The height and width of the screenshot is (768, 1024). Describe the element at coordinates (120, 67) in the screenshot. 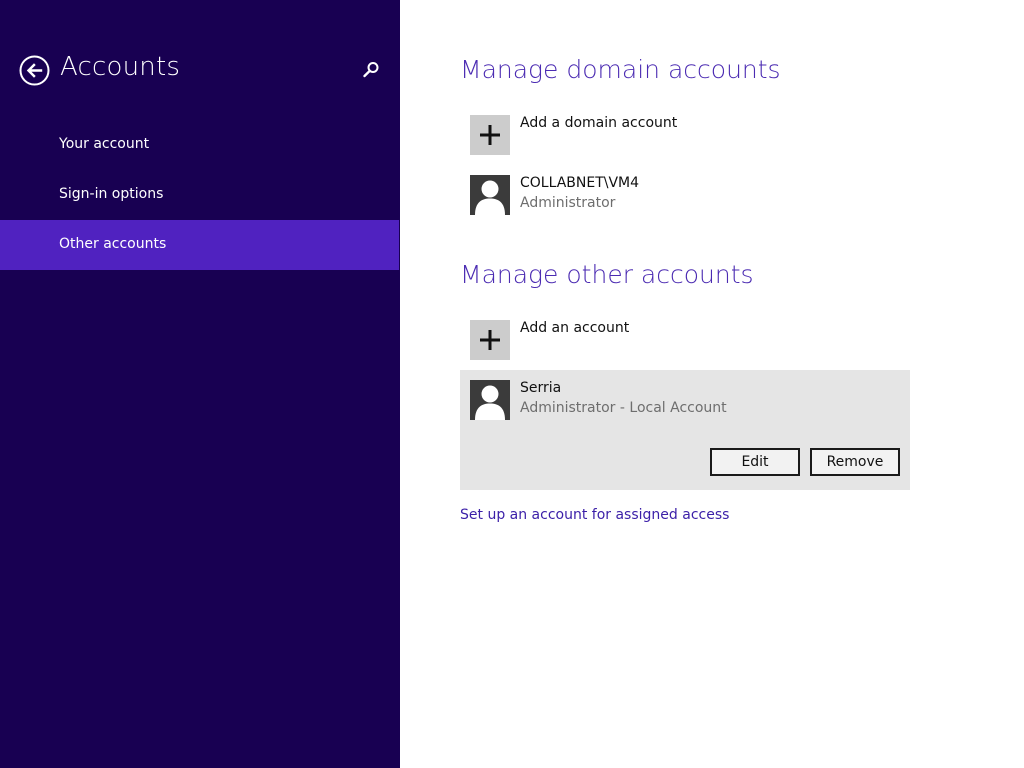

I see `page-title: Accounts` at that location.